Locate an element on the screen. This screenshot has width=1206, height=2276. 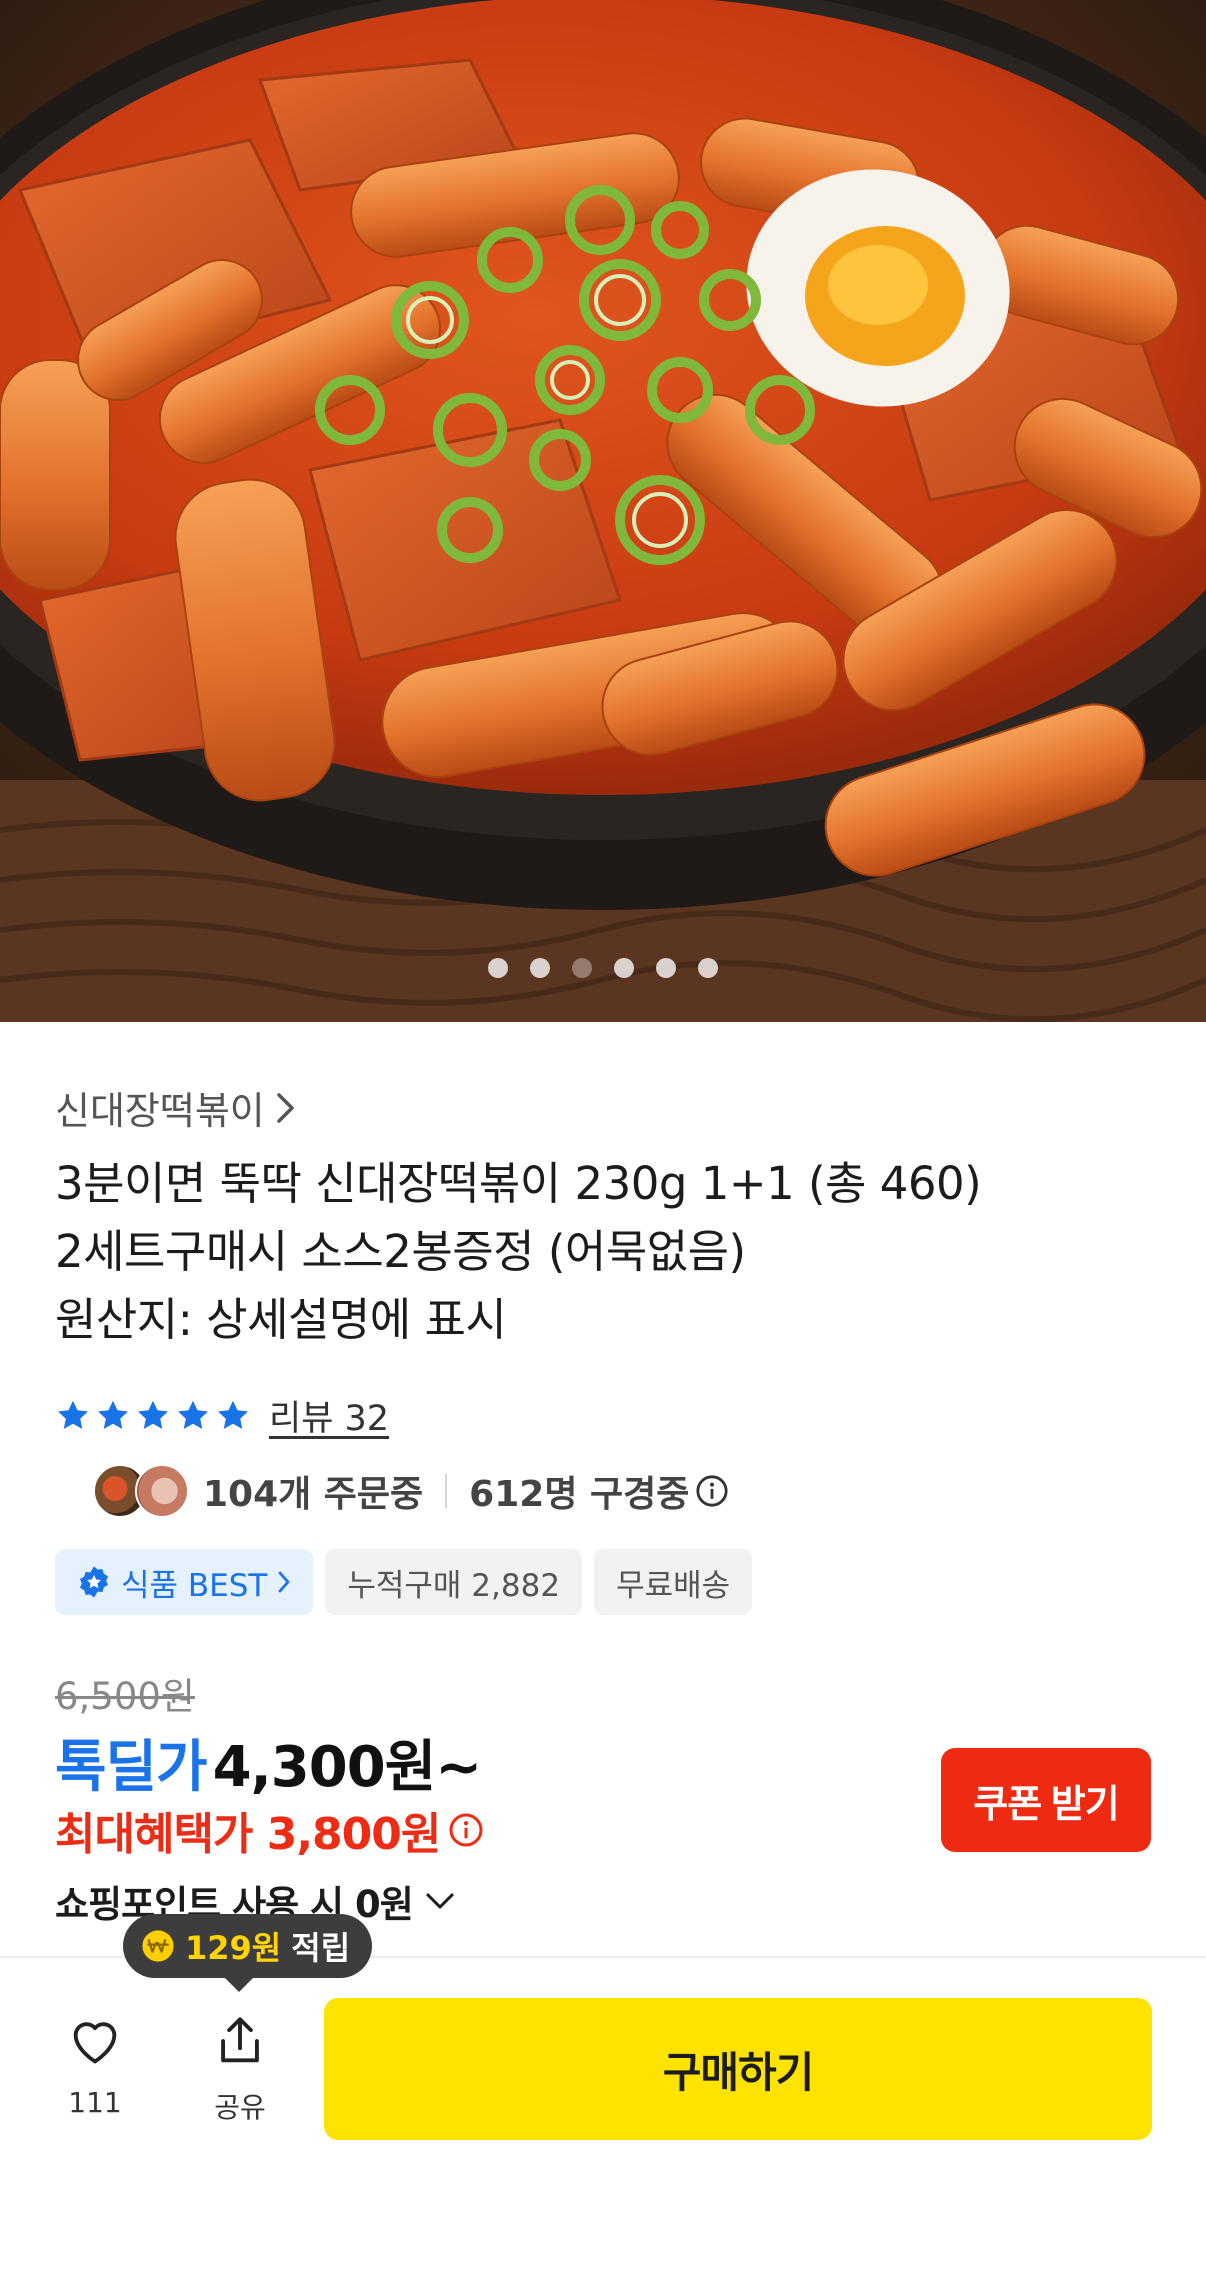
chevron-down-icon is located at coordinates (440, 1901).